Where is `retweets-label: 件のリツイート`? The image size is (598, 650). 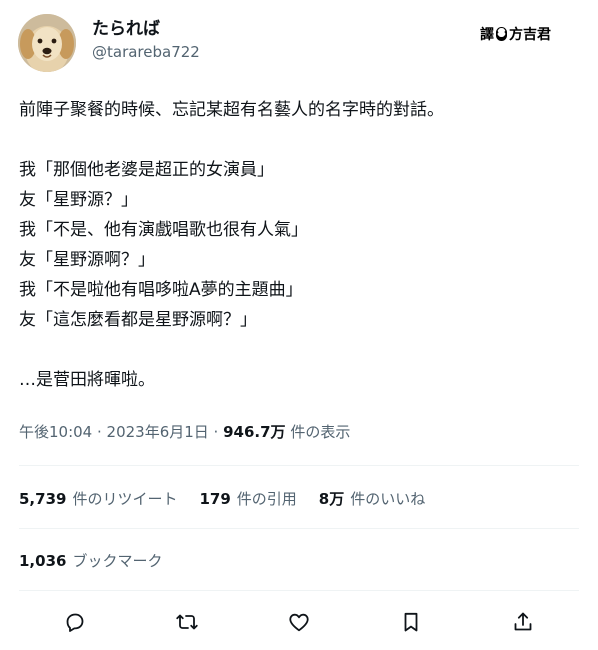 retweets-label: 件のリツイート is located at coordinates (125, 499).